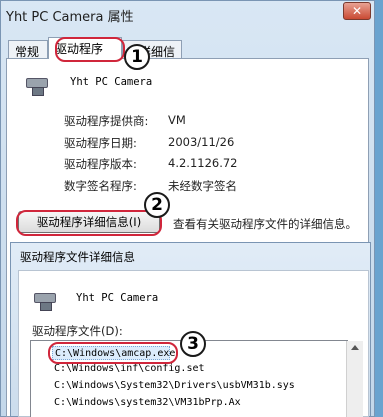 The image size is (383, 417). Describe the element at coordinates (177, 120) in the screenshot. I see `provider-value: VM` at that location.